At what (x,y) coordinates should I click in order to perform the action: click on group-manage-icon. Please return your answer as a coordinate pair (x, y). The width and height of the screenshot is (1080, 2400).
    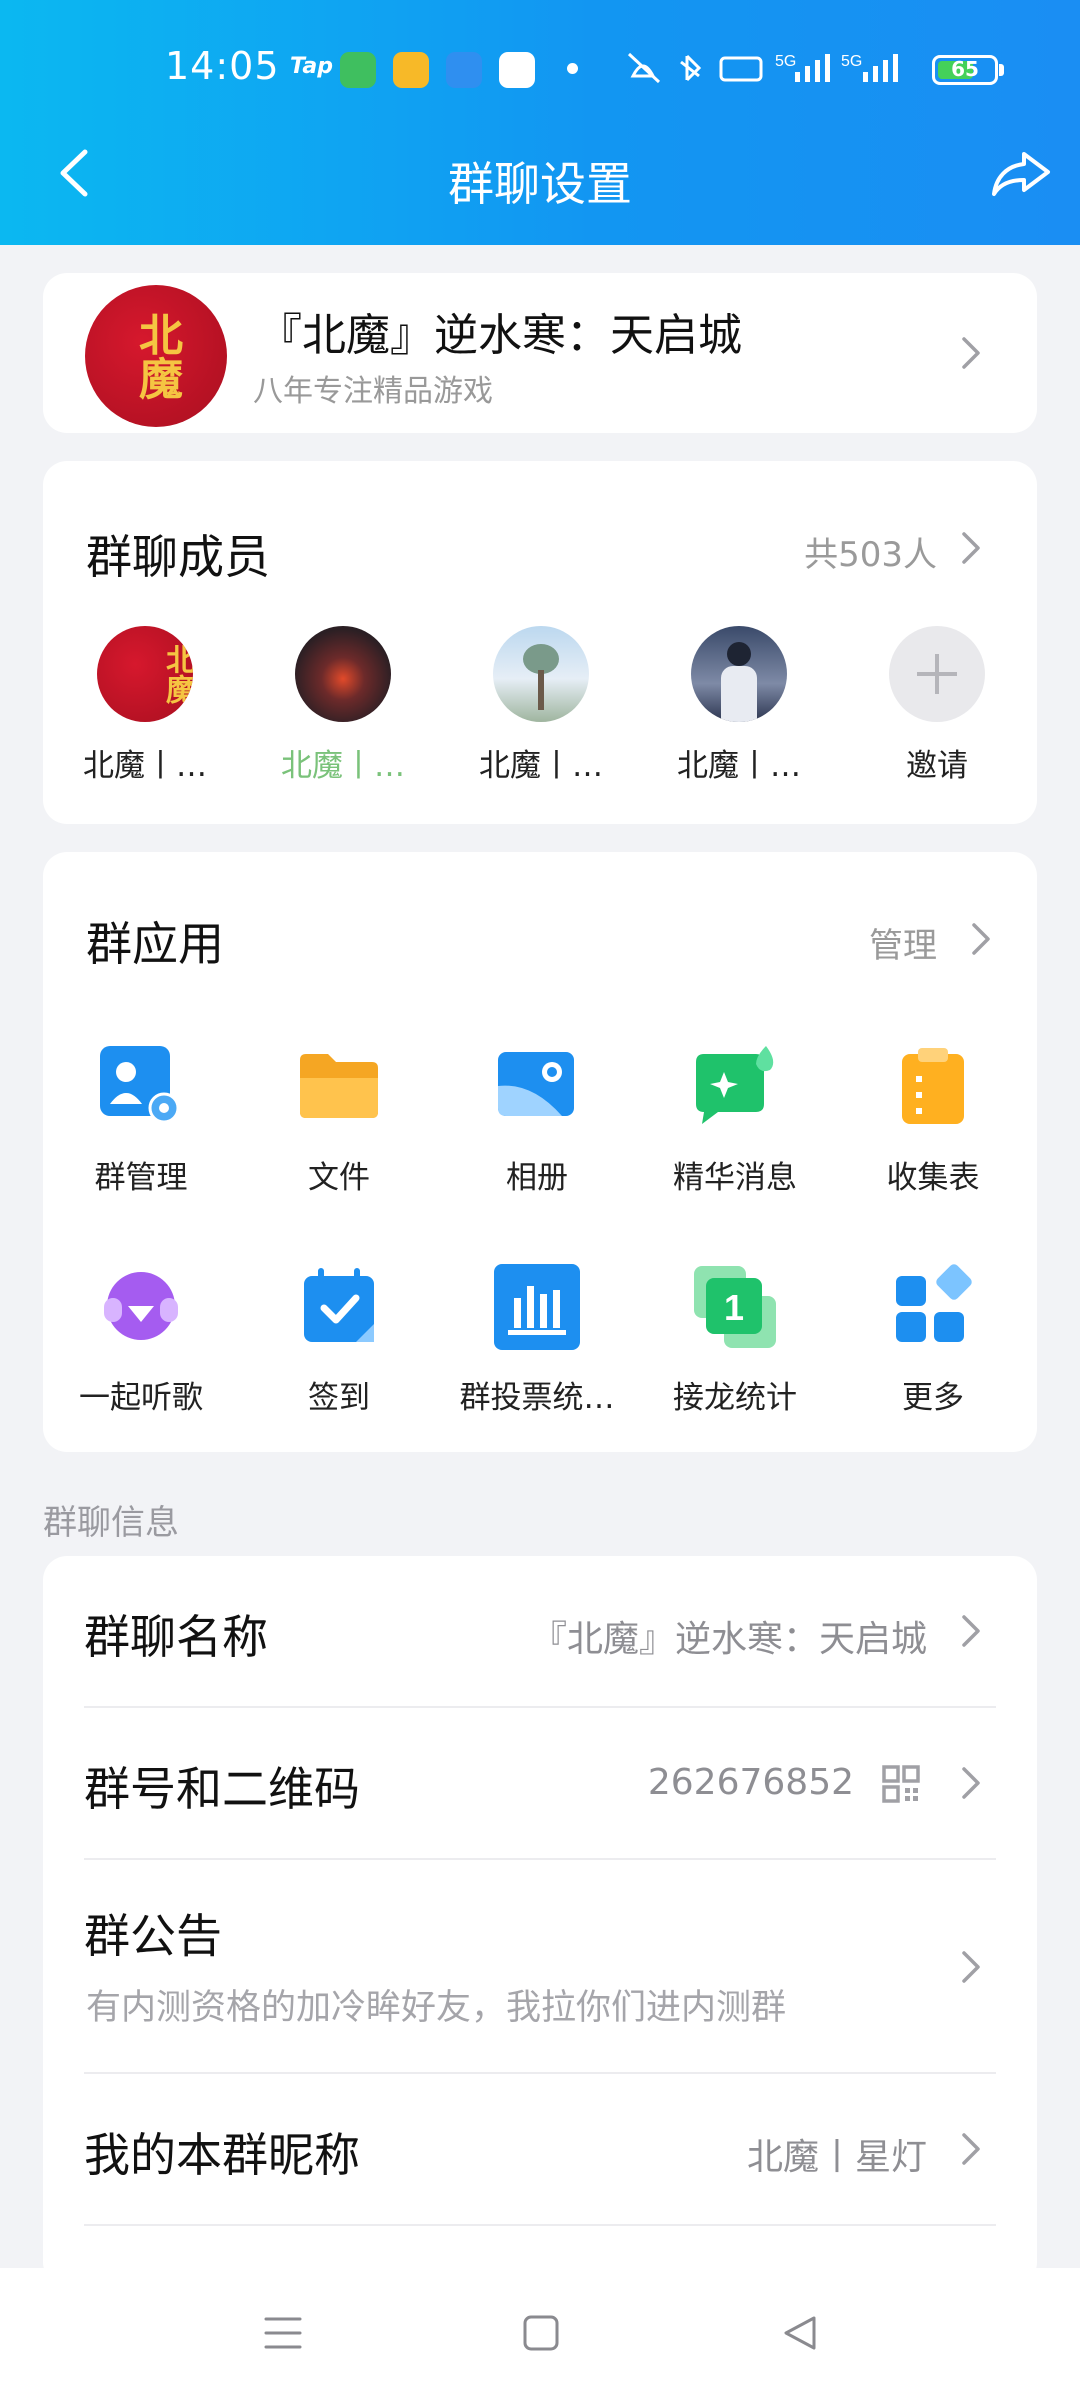
    Looking at the image, I should click on (140, 1085).